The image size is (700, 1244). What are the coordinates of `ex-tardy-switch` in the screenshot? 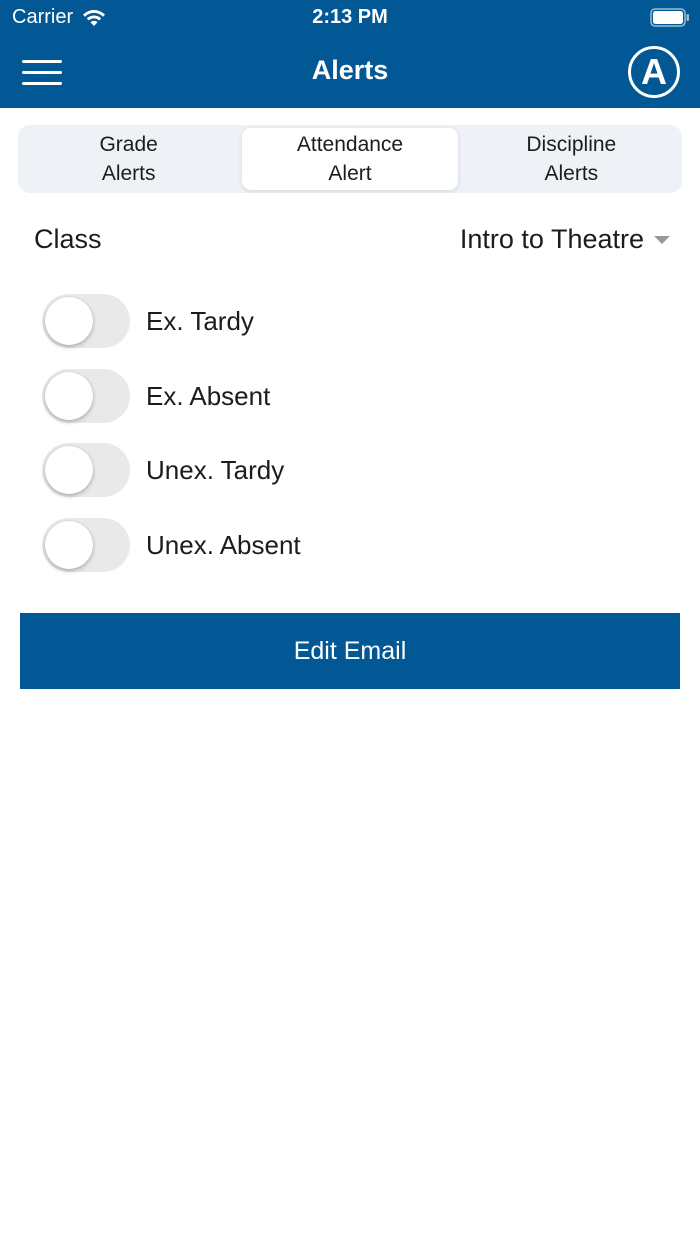 It's located at (86, 321).